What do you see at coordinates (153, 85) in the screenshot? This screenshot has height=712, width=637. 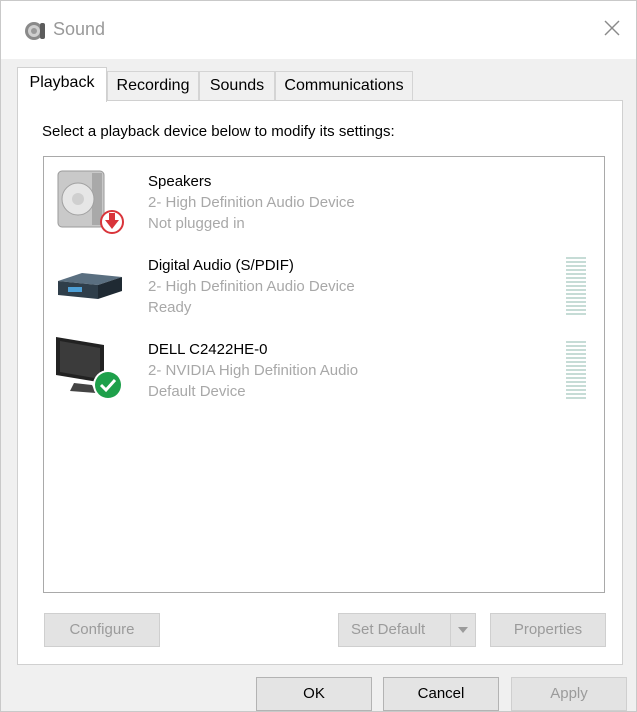 I see `tab-recording: Recording` at bounding box center [153, 85].